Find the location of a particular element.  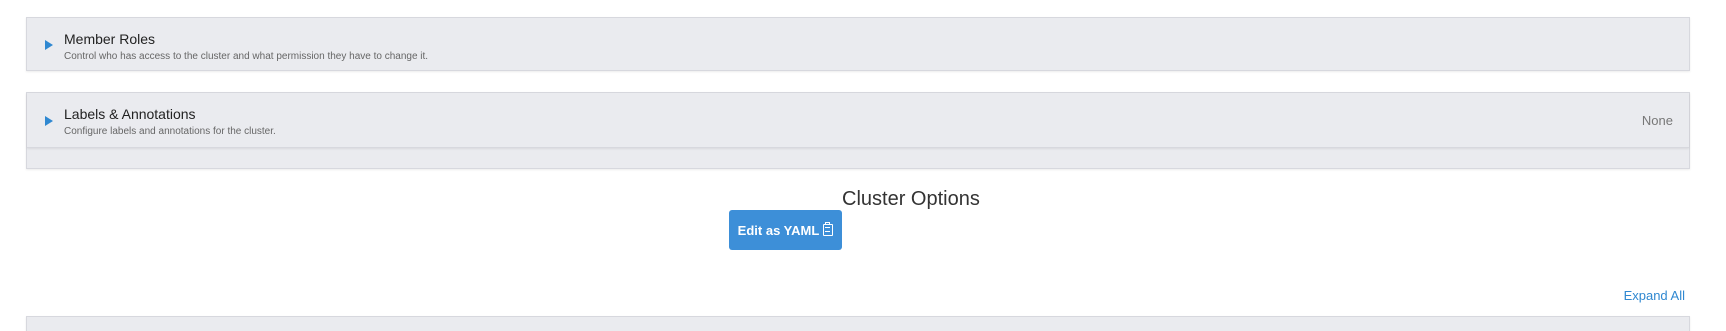

member-roles-title: Member Roles is located at coordinates (110, 39).